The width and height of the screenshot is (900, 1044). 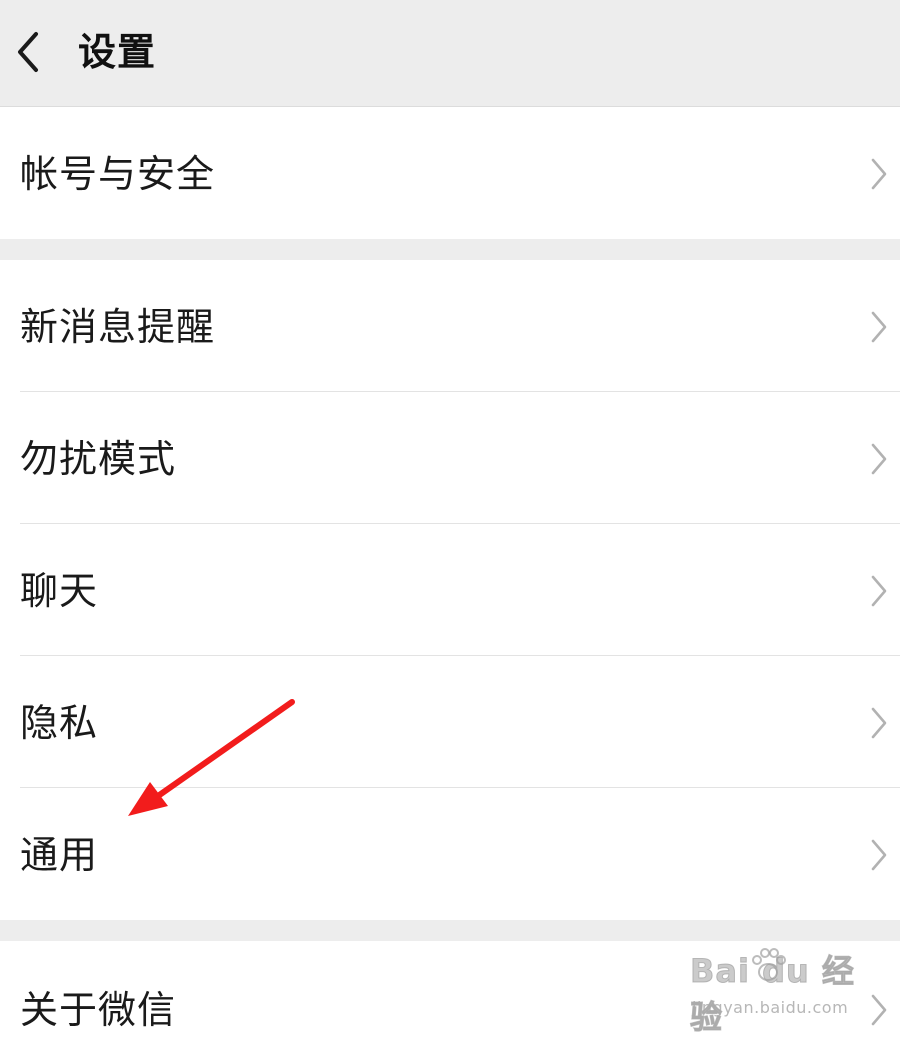 What do you see at coordinates (450, 854) in the screenshot?
I see `settings-item-general: 通用` at bounding box center [450, 854].